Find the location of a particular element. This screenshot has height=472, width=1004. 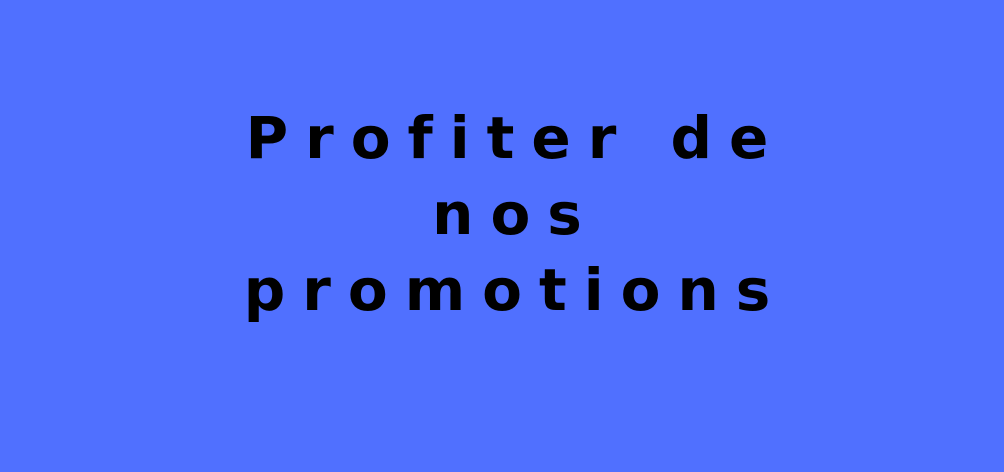

headline-line-2: nos is located at coordinates (515, 214).